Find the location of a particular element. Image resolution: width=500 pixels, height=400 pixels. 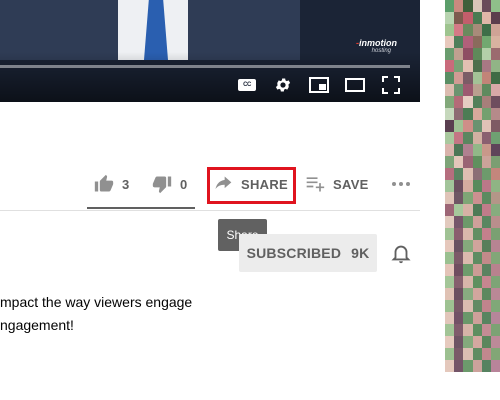

captions-icon: CC is located at coordinates (247, 85).